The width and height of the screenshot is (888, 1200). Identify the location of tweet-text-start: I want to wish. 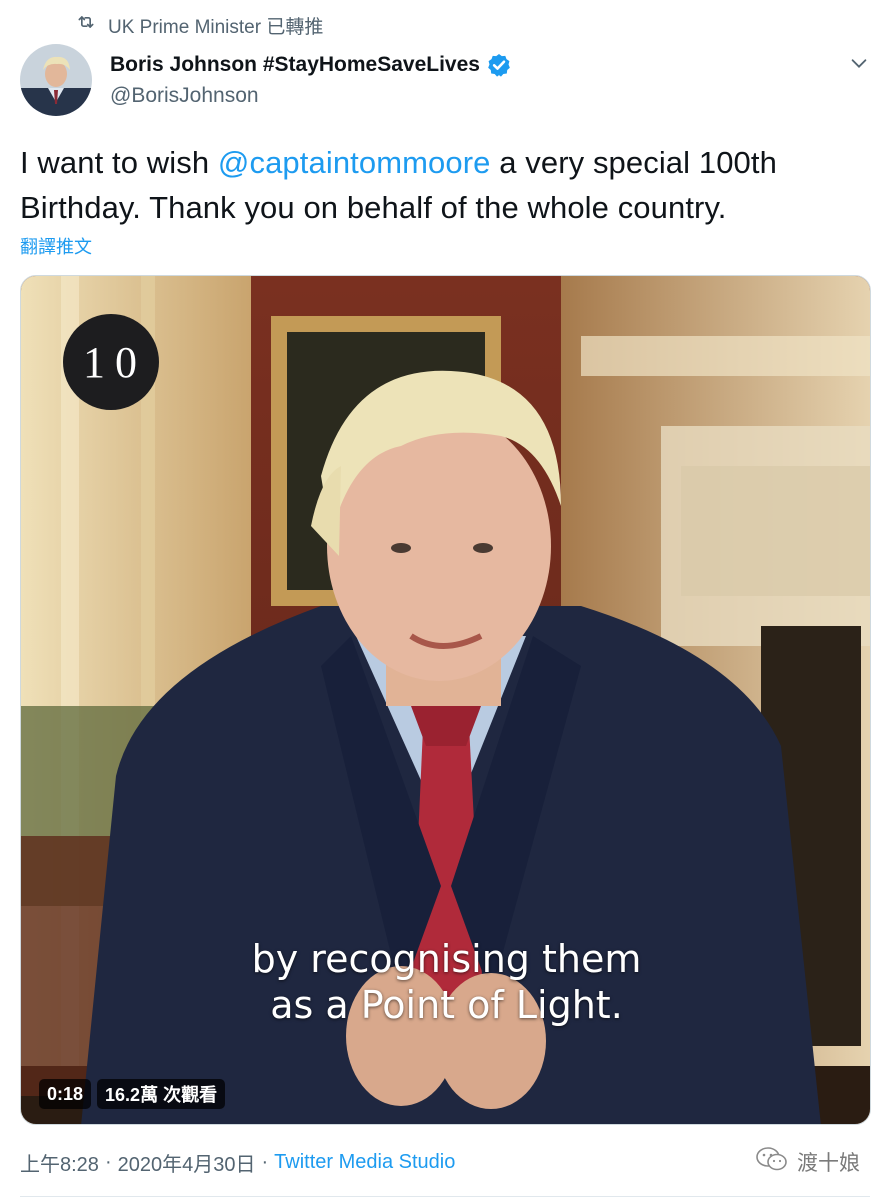
(119, 162).